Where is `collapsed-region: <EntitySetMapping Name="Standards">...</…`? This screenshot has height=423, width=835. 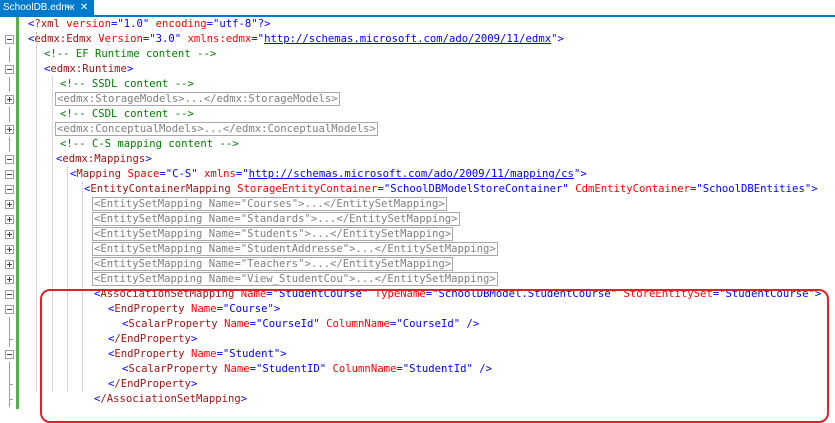 collapsed-region: <EntitySetMapping Name="Standards">...</… is located at coordinates (276, 219).